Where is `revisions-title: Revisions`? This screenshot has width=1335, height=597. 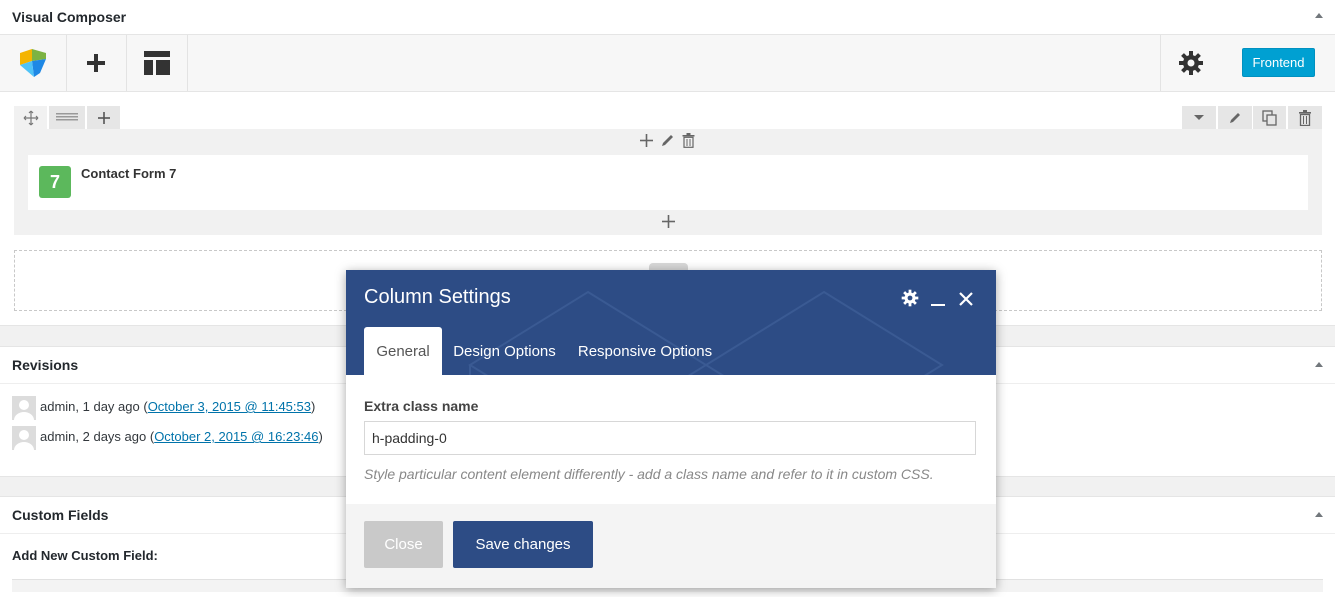 revisions-title: Revisions is located at coordinates (45, 365).